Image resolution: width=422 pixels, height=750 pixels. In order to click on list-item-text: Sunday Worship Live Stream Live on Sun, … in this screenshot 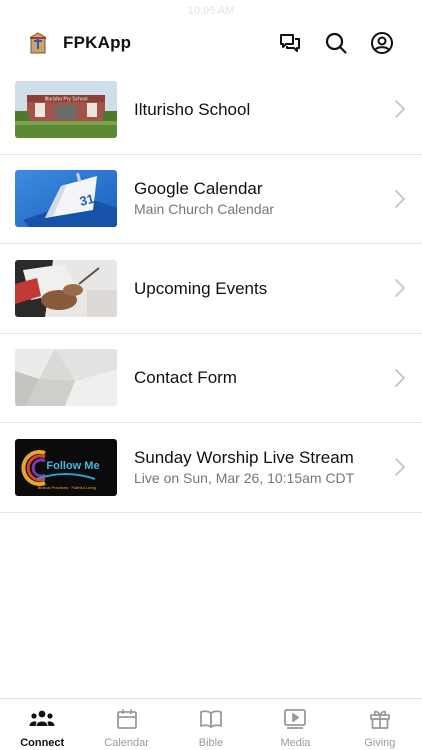, I will do `click(278, 467)`.